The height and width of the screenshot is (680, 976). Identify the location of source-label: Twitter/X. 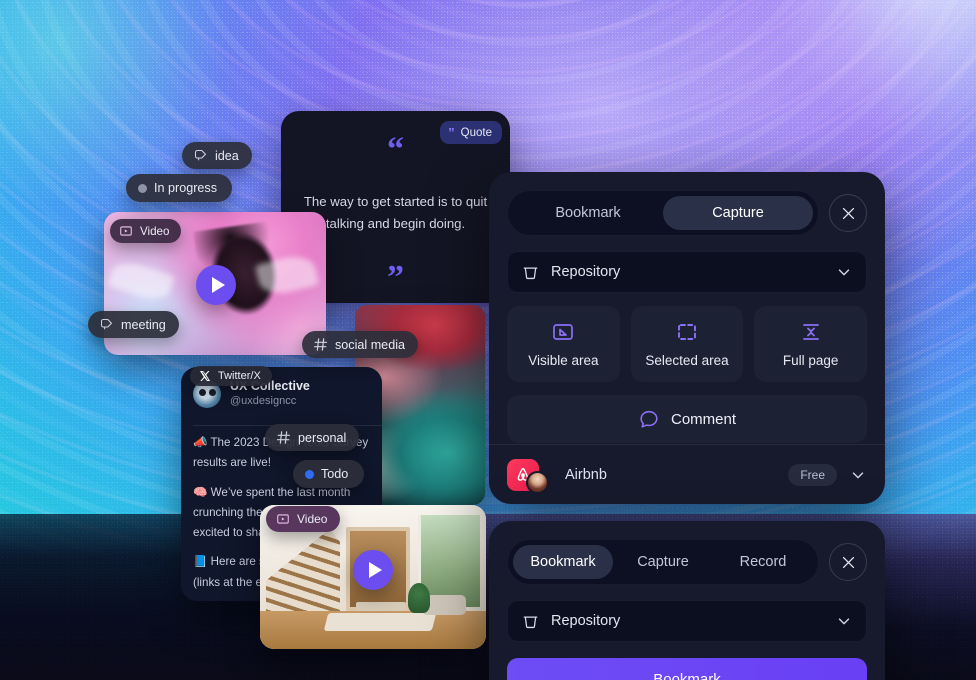
(239, 376).